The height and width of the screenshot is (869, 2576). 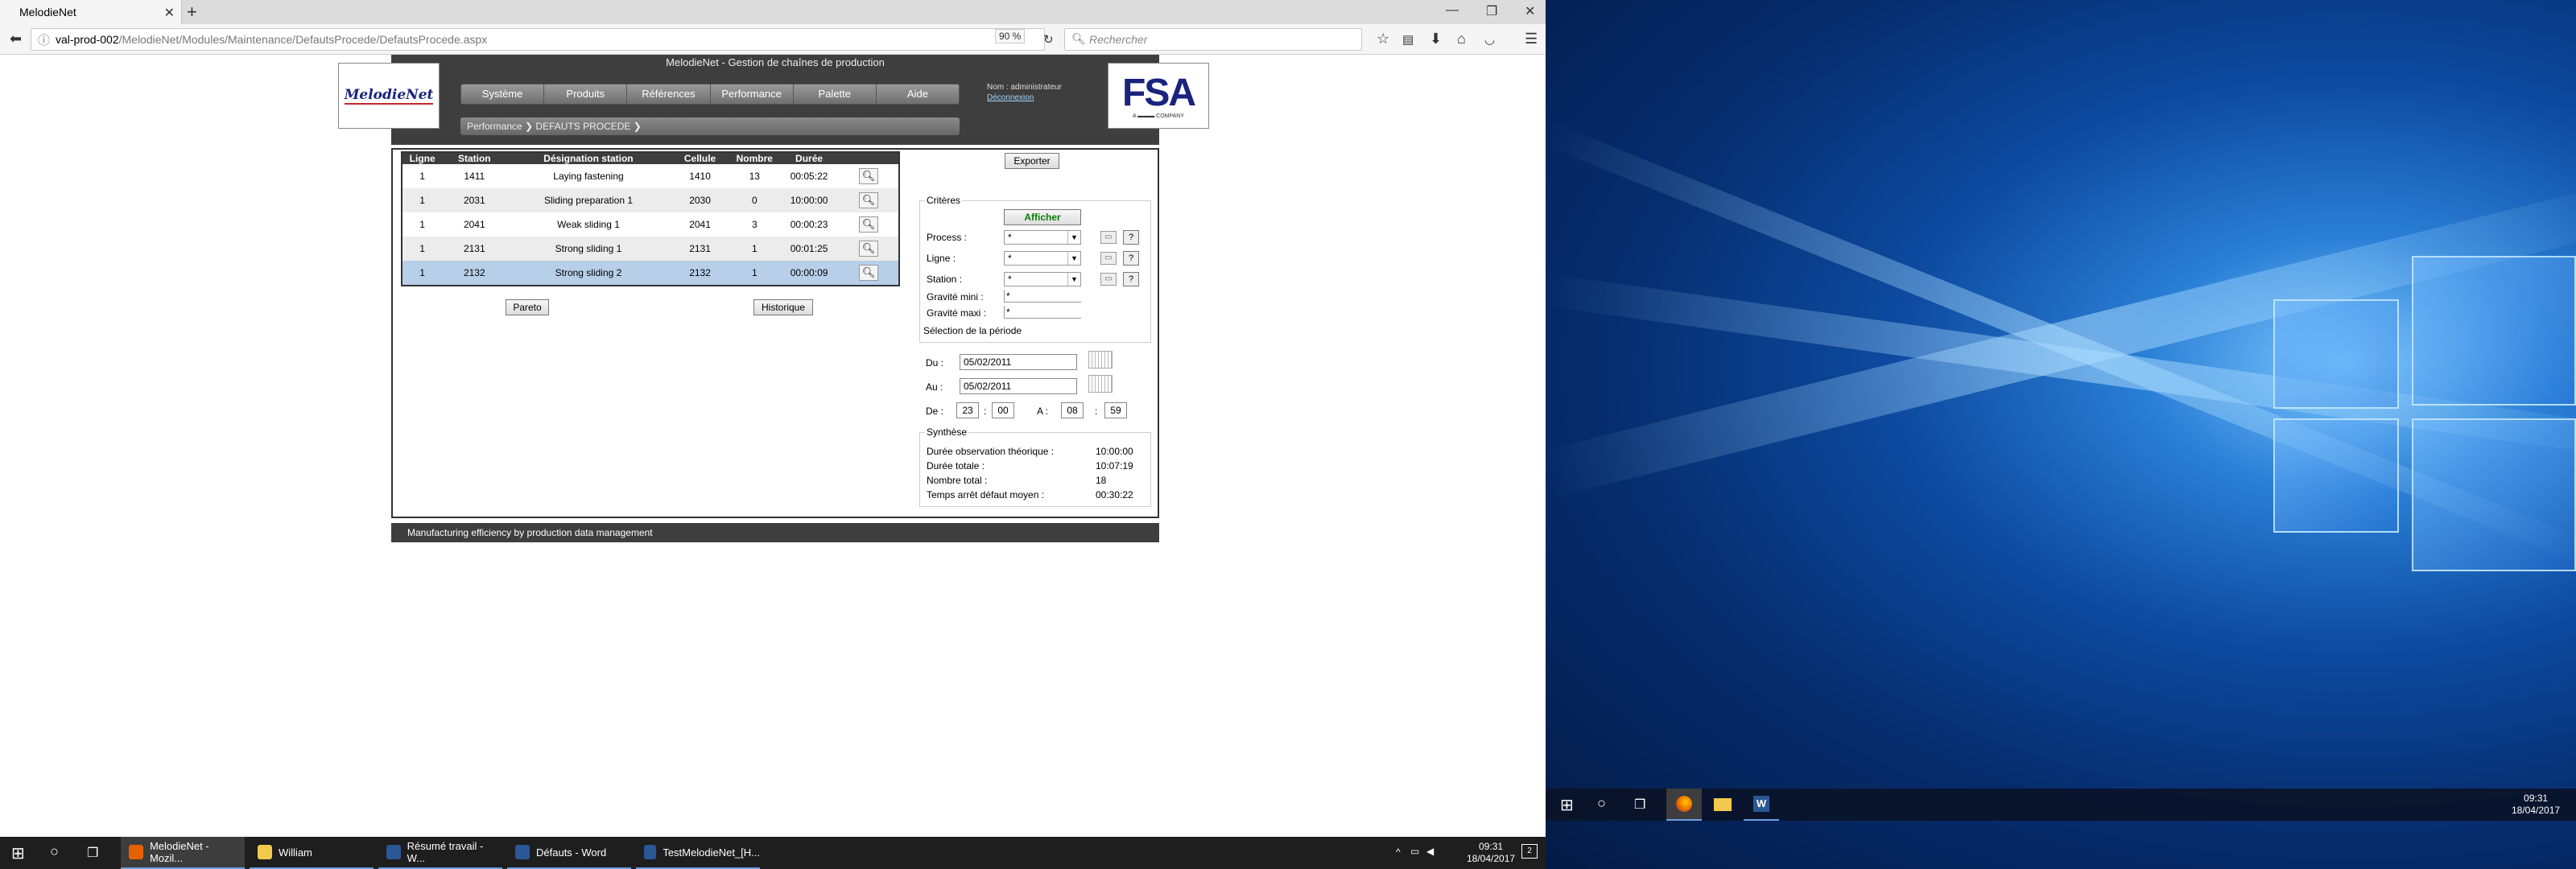 I want to click on logout-link: Déconnexion, so click(x=1024, y=98).